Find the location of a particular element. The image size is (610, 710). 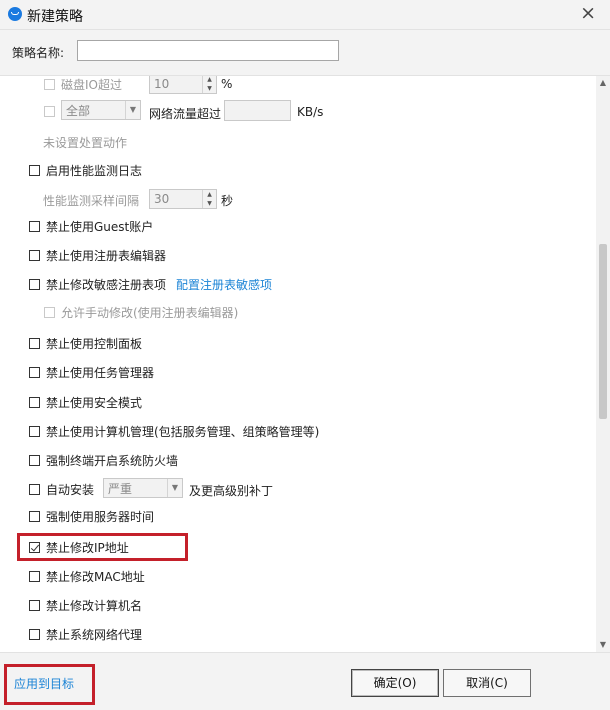

perf-log-checkbox is located at coordinates (34, 170).